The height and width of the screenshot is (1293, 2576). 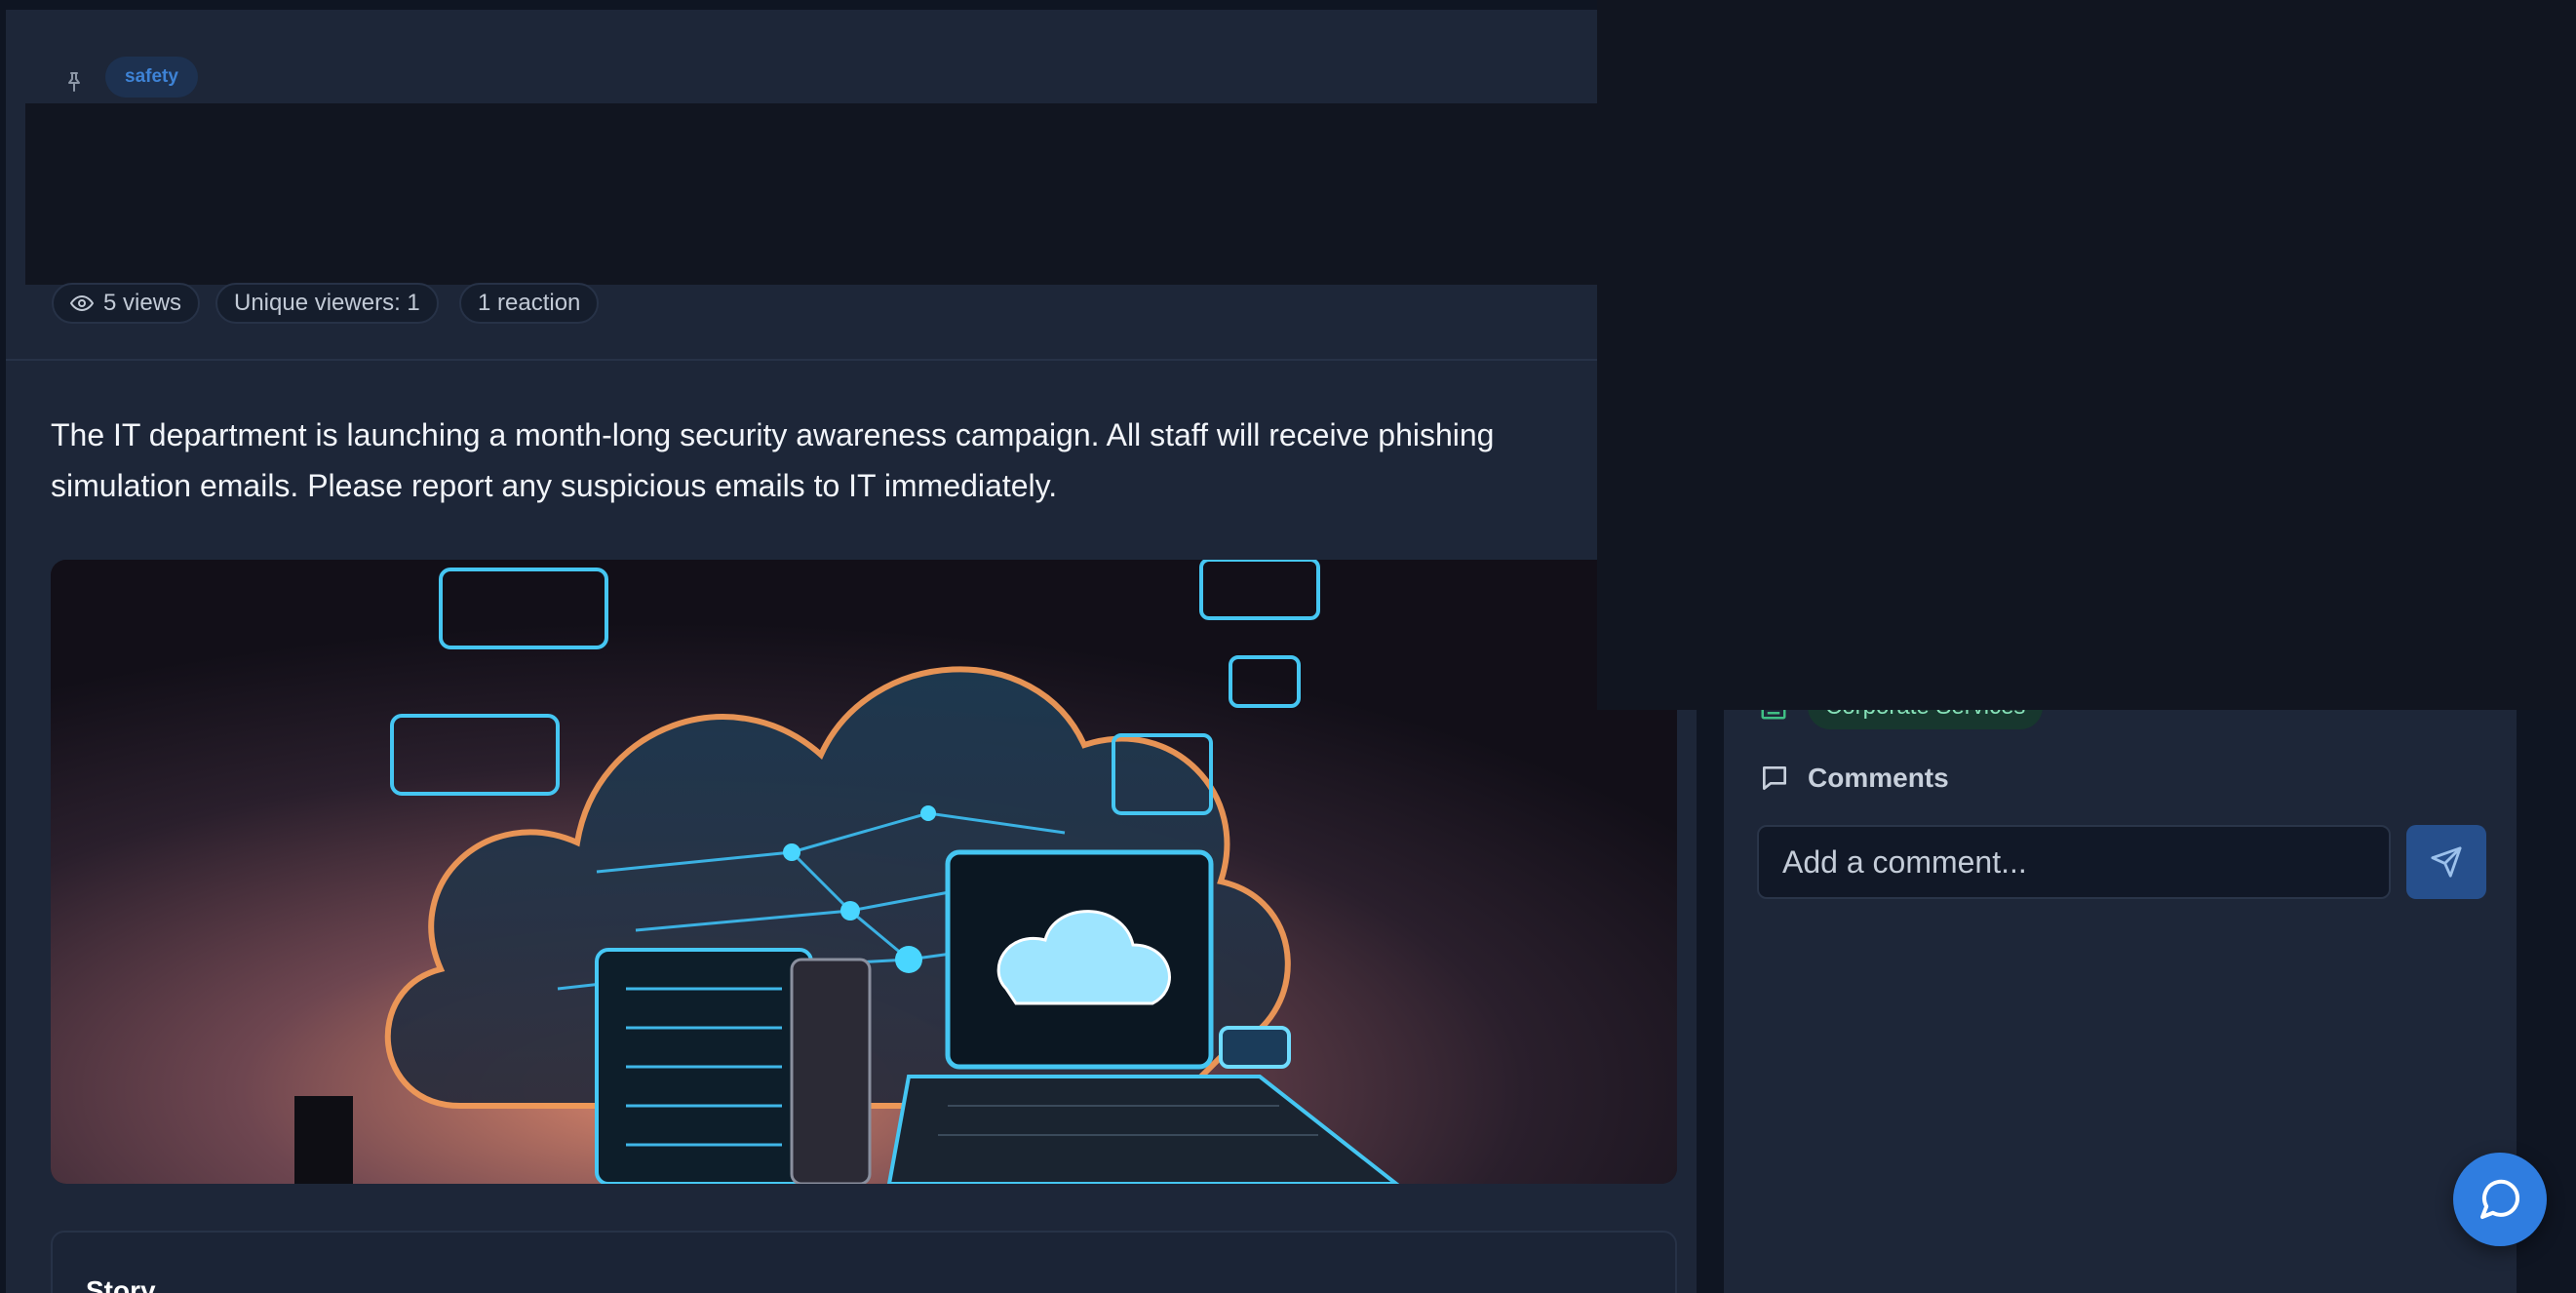 I want to click on reactions-count: 1 reaction, so click(x=529, y=303).